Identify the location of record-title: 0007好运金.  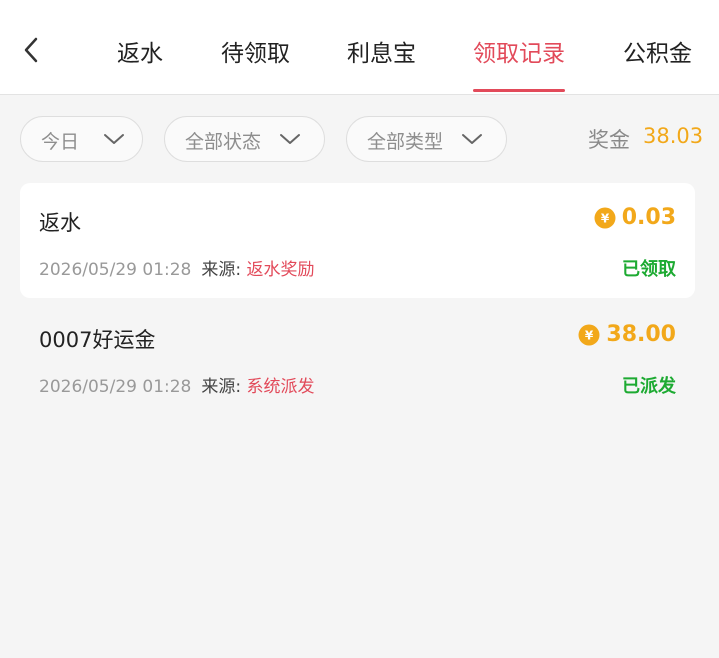
(97, 340).